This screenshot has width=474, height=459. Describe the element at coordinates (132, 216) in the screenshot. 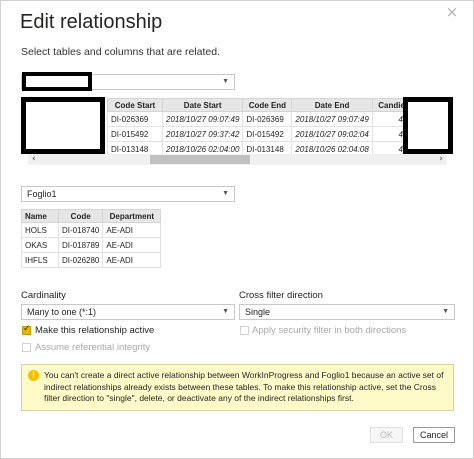

I see `column-header: Department` at that location.